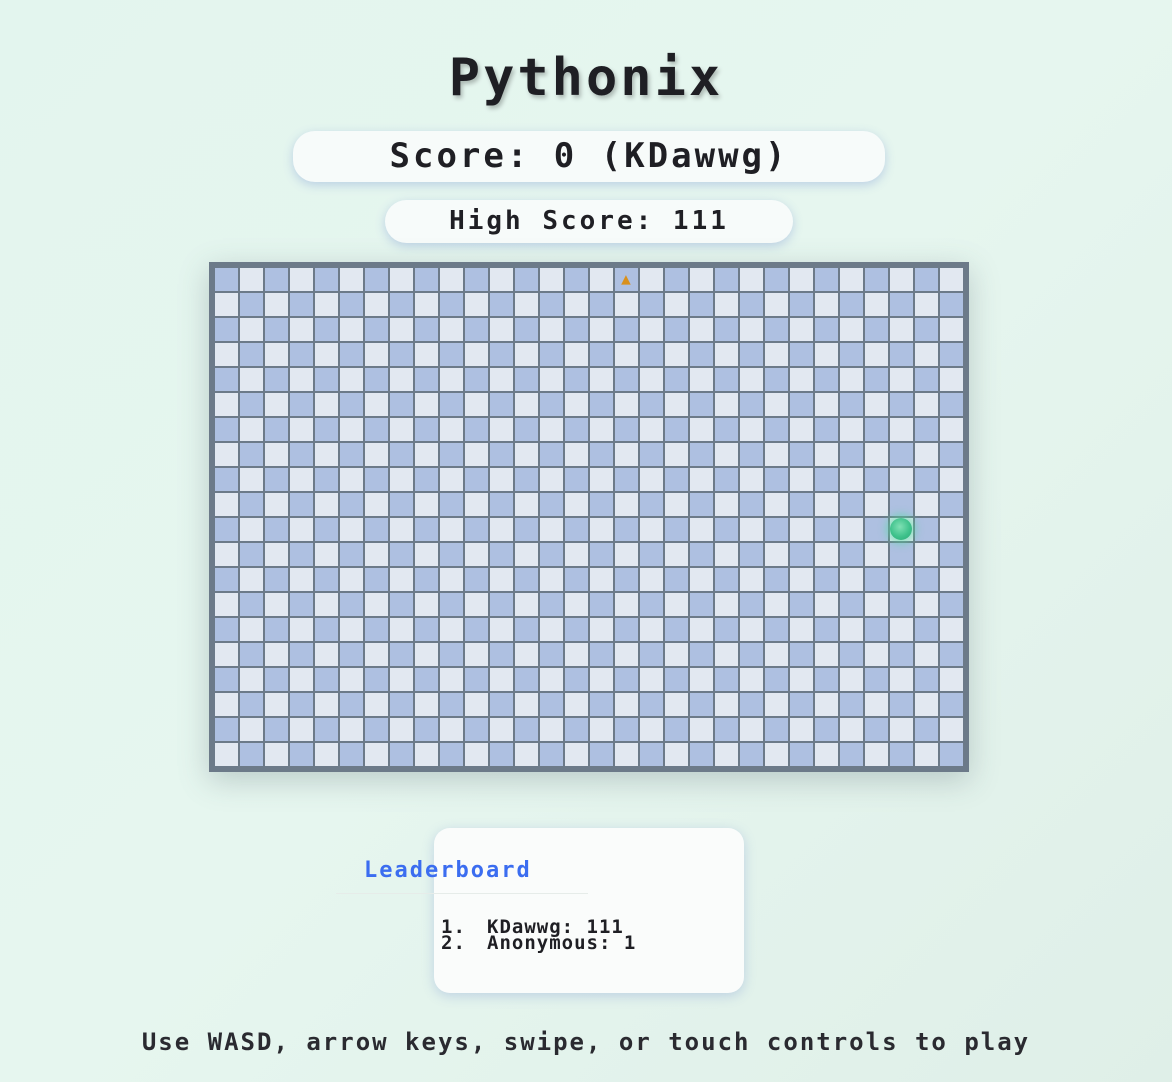 This screenshot has width=1172, height=1082. Describe the element at coordinates (589, 221) in the screenshot. I see `high-score-display: High Score: 111` at that location.